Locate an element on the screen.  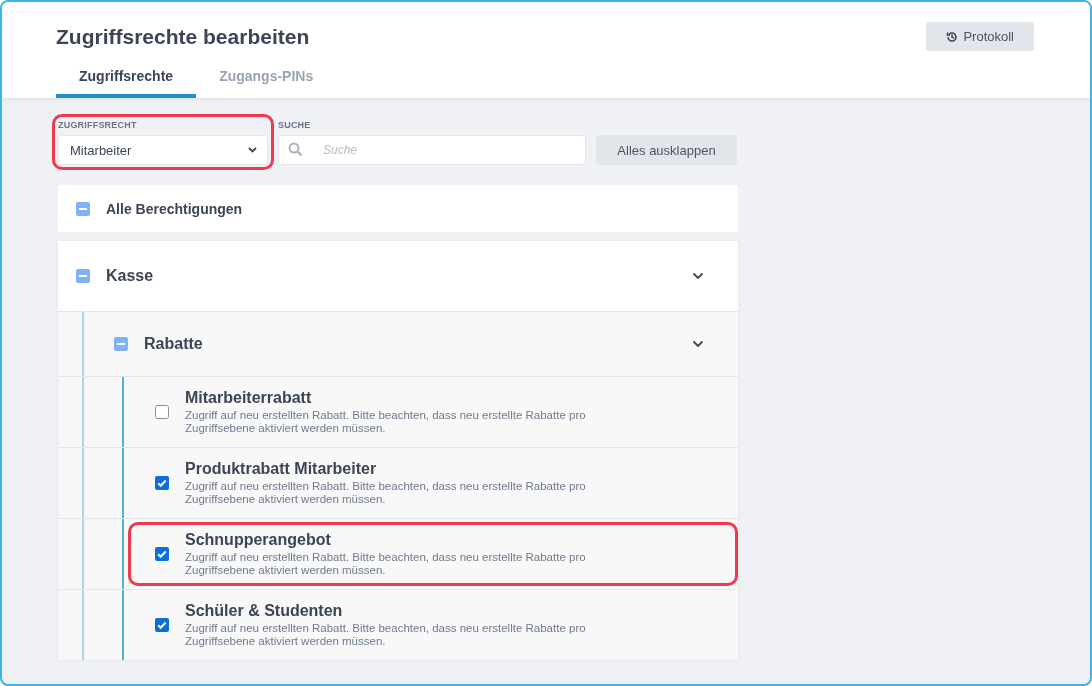
tab: Zugriffsrechte is located at coordinates (126, 83).